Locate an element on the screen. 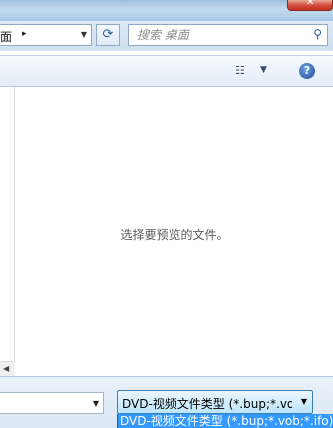 The image size is (333, 428). title-bar: ✕ is located at coordinates (166, 10).